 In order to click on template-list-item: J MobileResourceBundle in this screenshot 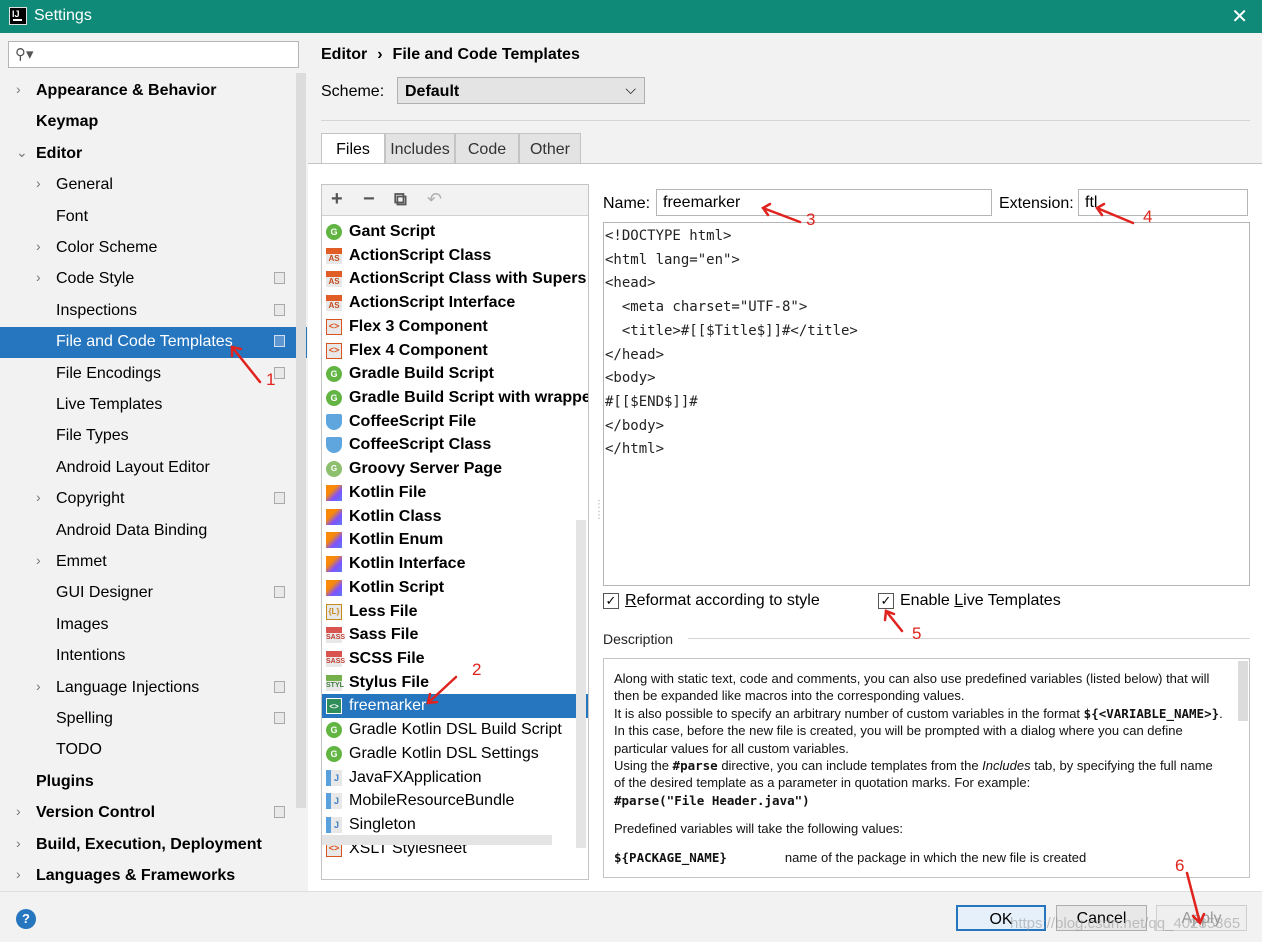, I will do `click(455, 801)`.